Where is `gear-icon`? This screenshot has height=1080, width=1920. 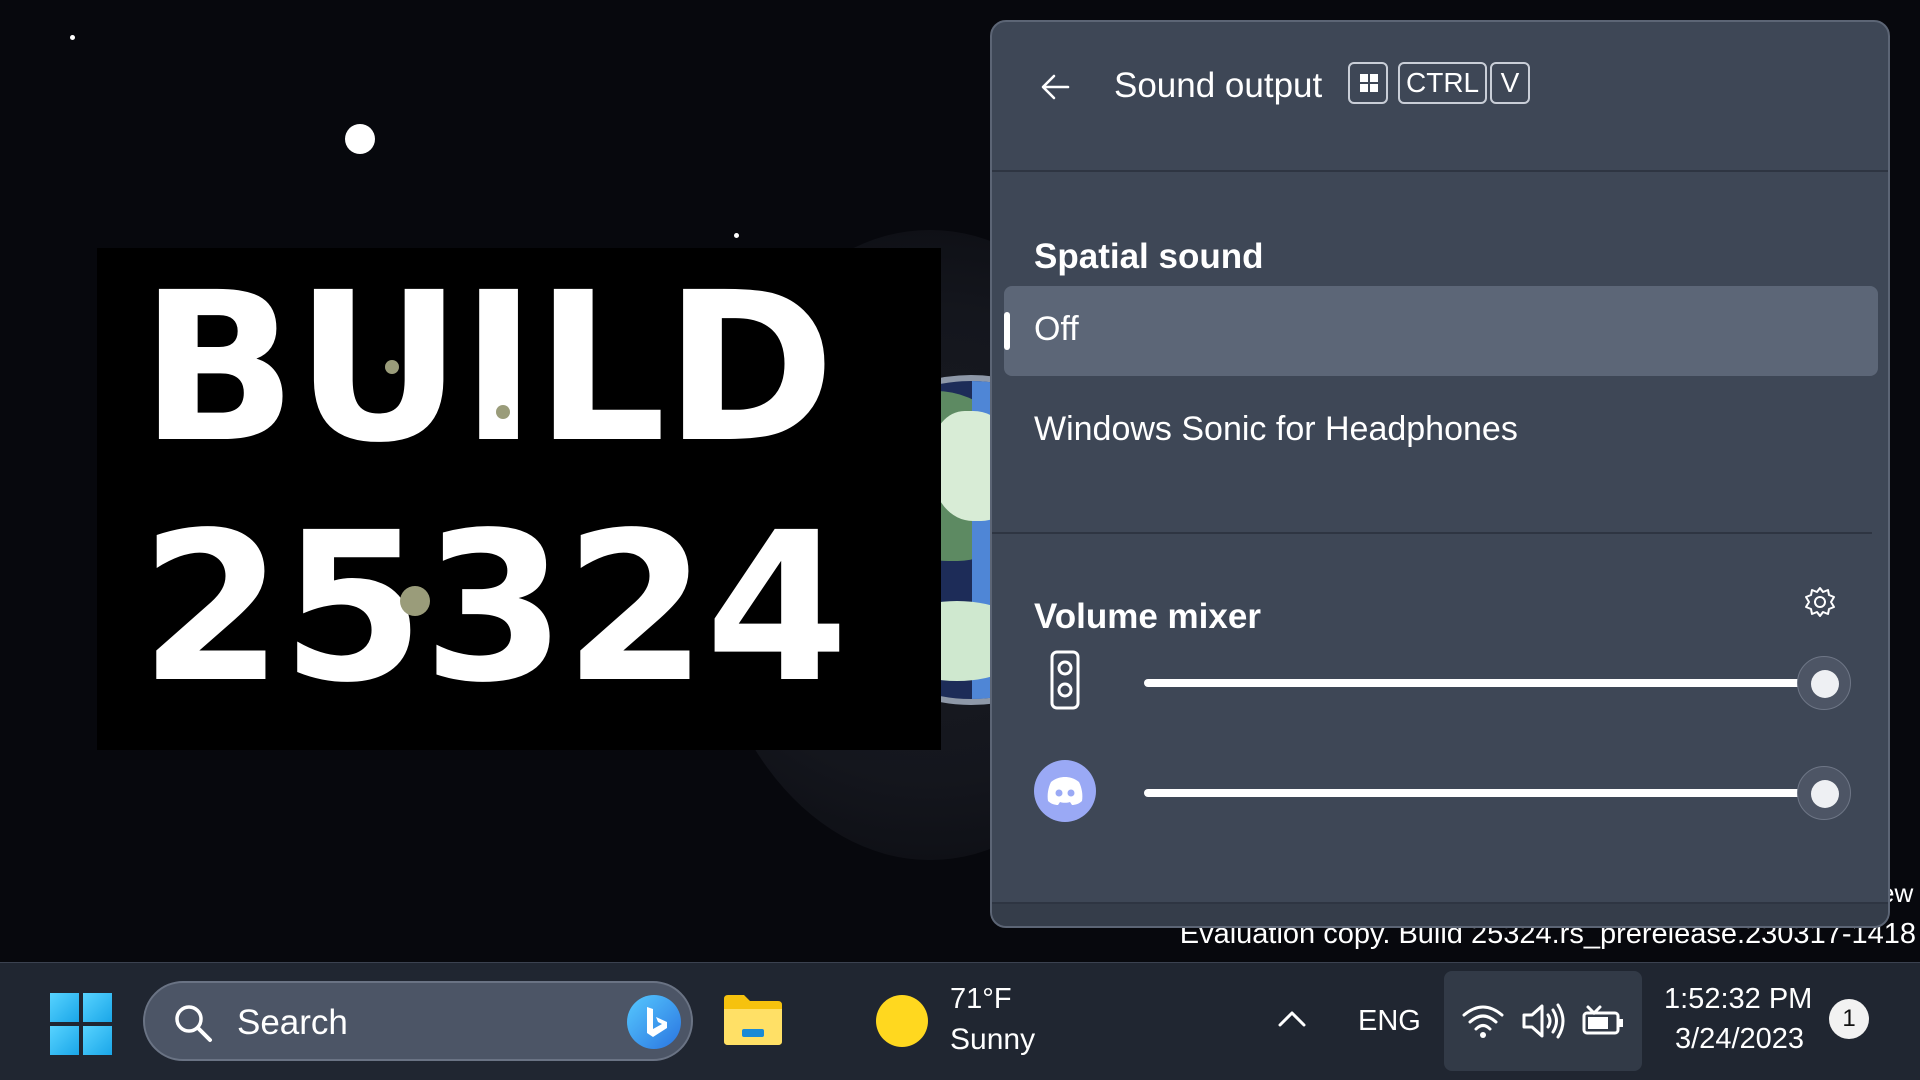
gear-icon is located at coordinates (1820, 602).